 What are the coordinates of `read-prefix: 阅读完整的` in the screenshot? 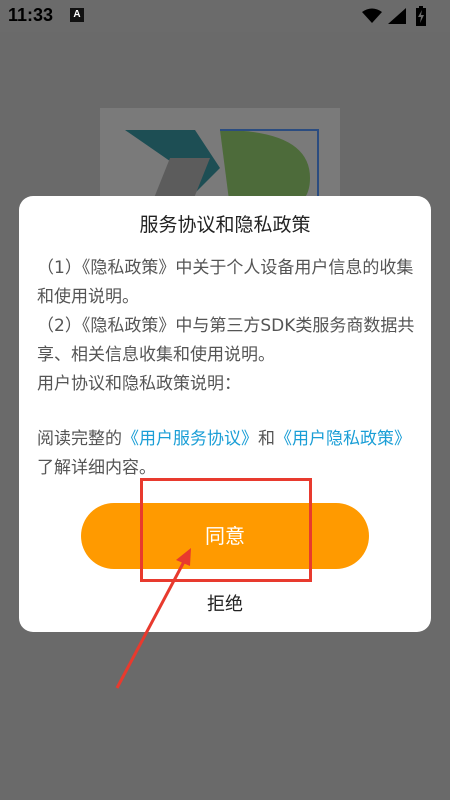 It's located at (79, 439).